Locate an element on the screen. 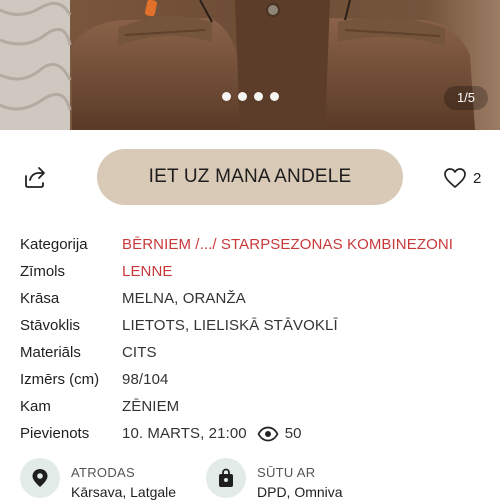 The width and height of the screenshot is (500, 500). detail-row: Materiāls CITS is located at coordinates (255, 352).